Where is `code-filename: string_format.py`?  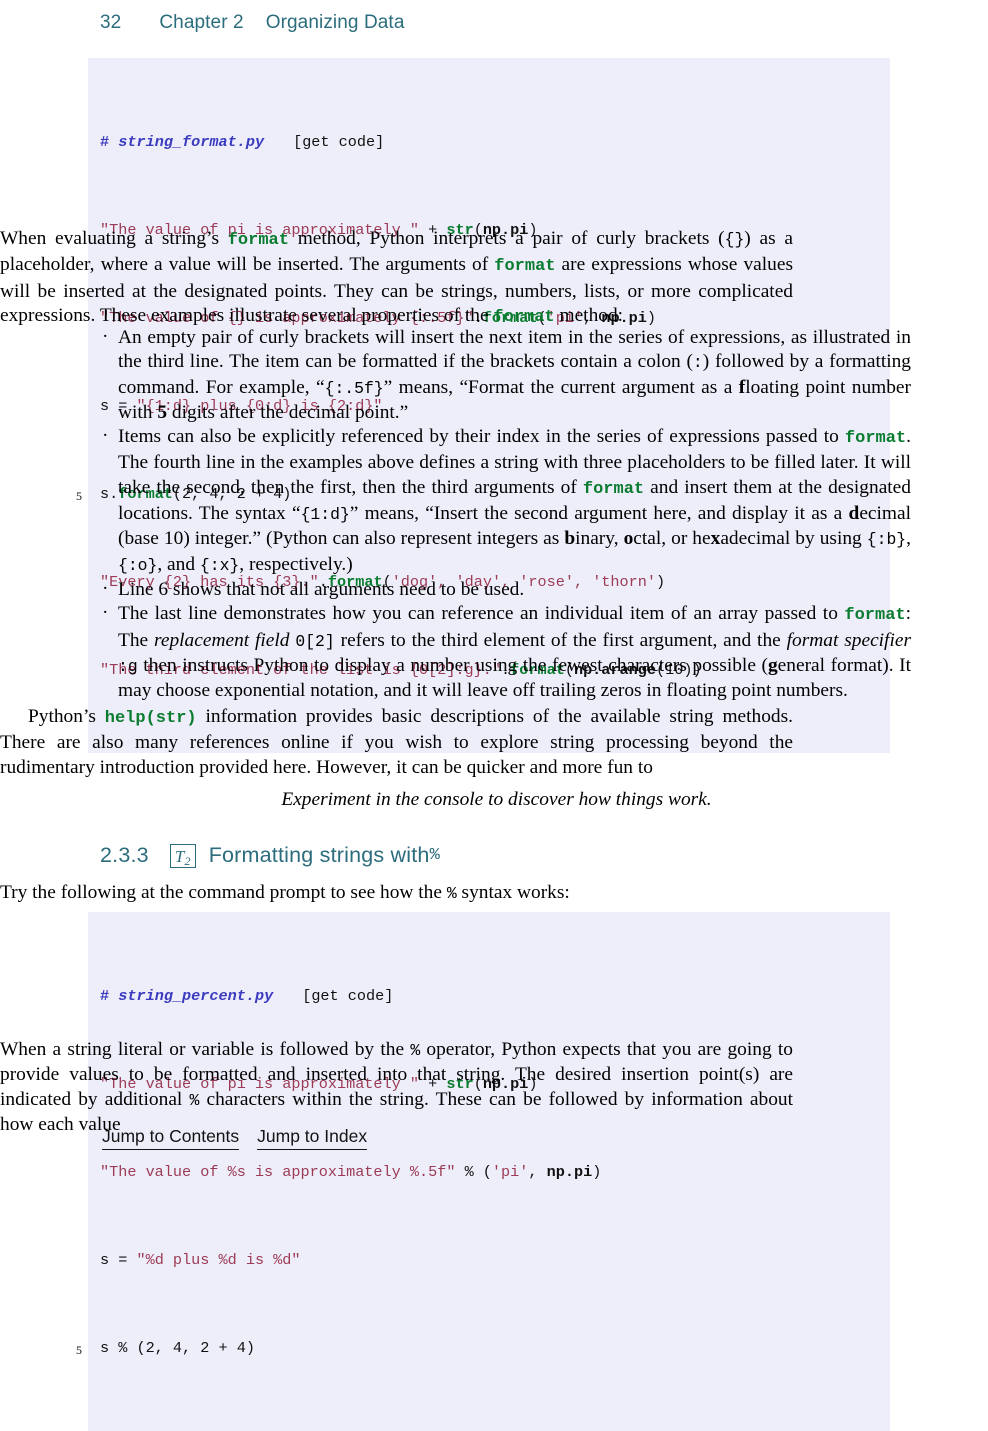 code-filename: string_format.py is located at coordinates (191, 142).